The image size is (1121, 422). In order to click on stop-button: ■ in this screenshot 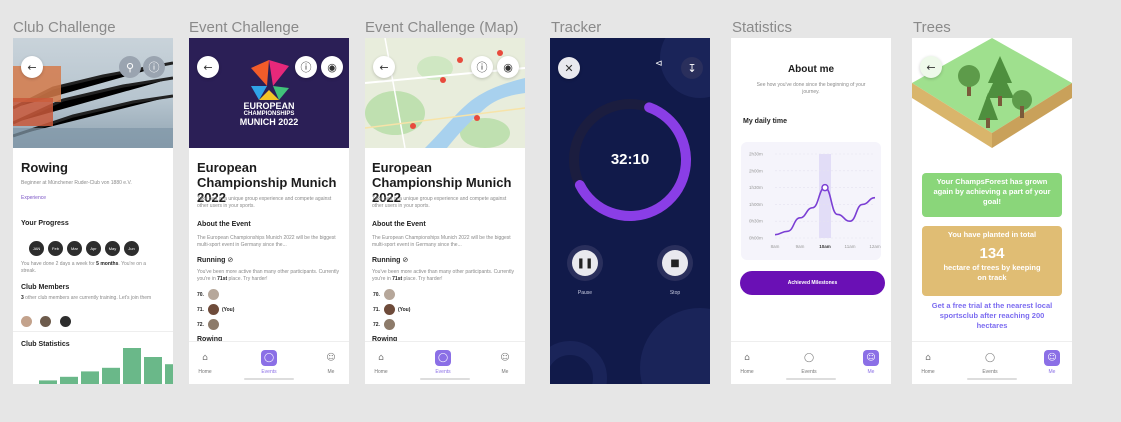, I will do `click(675, 263)`.